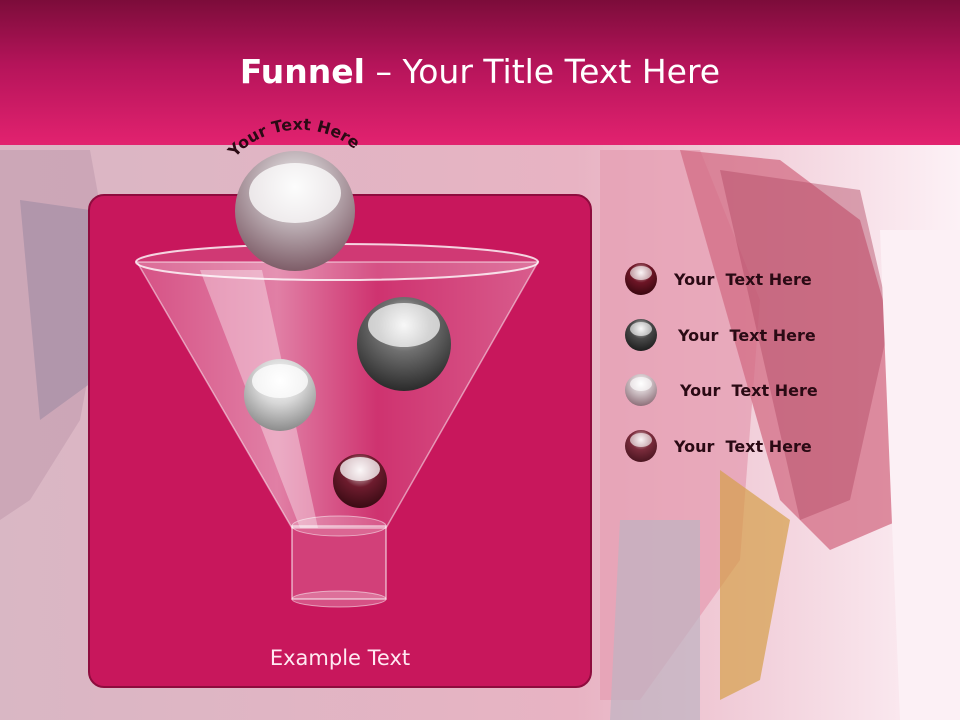  What do you see at coordinates (339, 562) in the screenshot?
I see `funnel-spout` at bounding box center [339, 562].